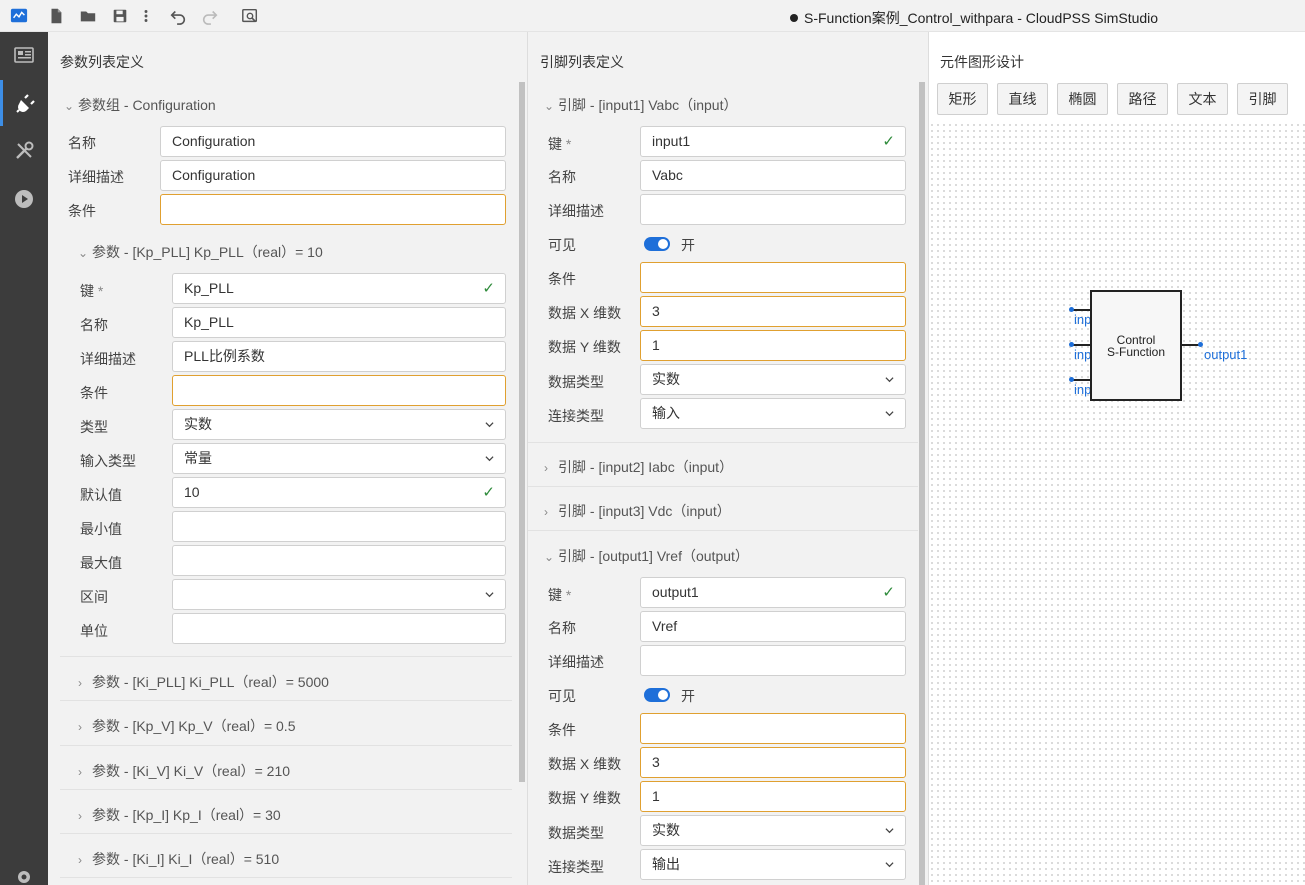 This screenshot has width=1305, height=885. I want to click on params-scrollbar, so click(522, 432).